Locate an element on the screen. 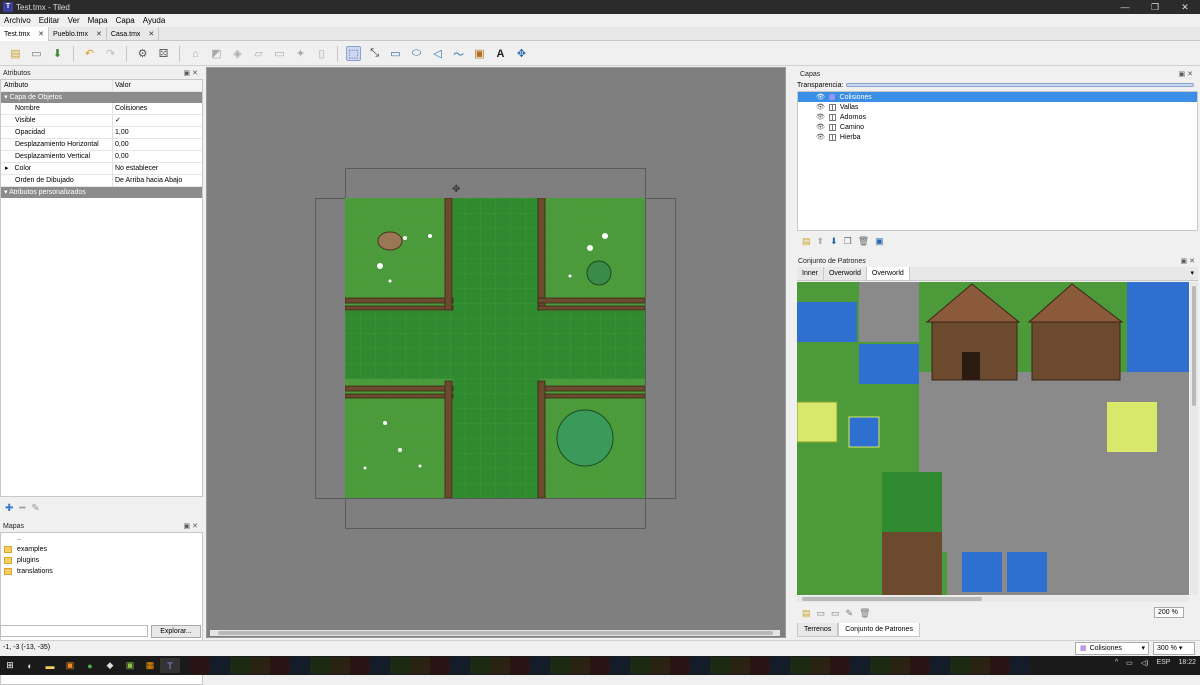 This screenshot has width=1200, height=685. select-same-tile-icon: ▯ is located at coordinates (321, 53).